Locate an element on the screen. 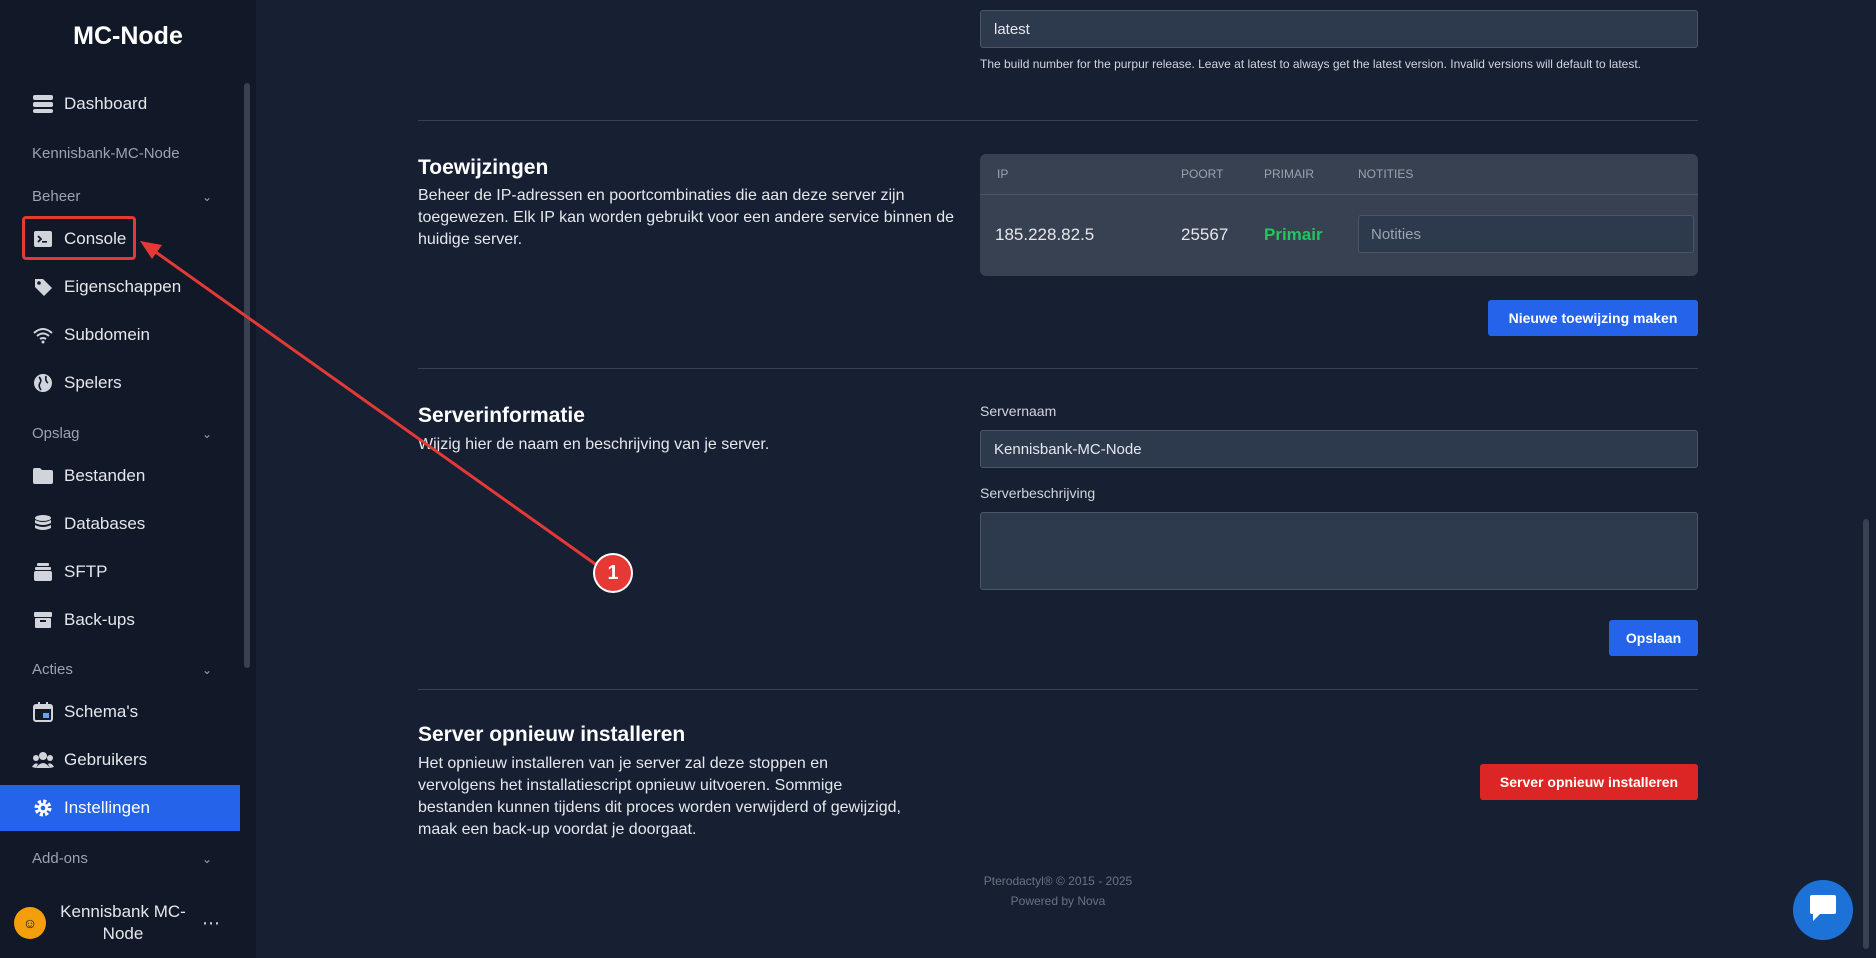 The width and height of the screenshot is (1876, 958). annotation-arrow is located at coordinates (369, 404).